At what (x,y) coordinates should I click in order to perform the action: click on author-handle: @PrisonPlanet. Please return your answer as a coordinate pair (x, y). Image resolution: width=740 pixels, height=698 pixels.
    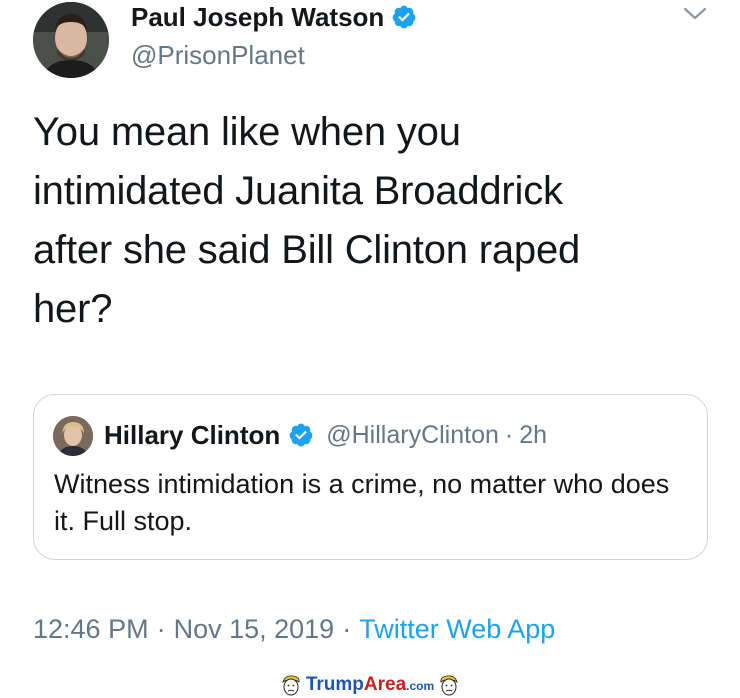
    Looking at the image, I should click on (218, 55).